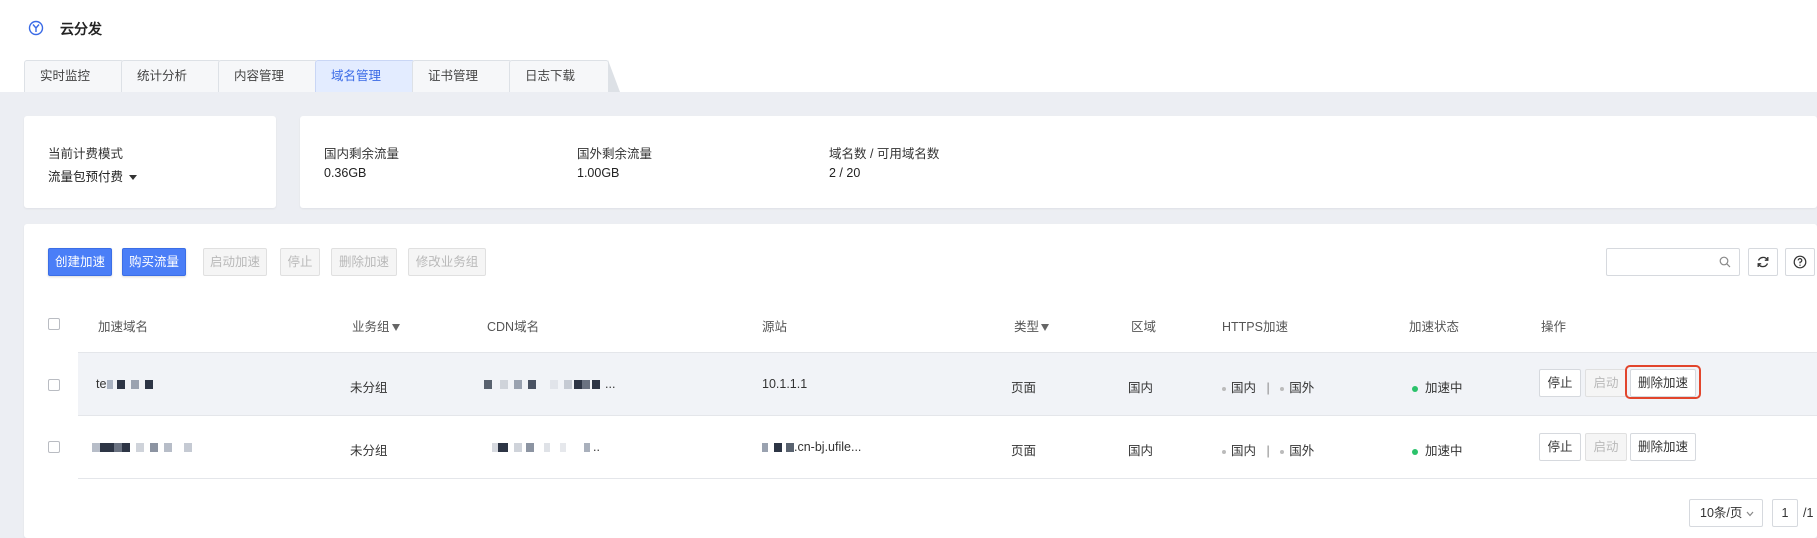  Describe the element at coordinates (259, 76) in the screenshot. I see `tab-label: 内容管理` at that location.